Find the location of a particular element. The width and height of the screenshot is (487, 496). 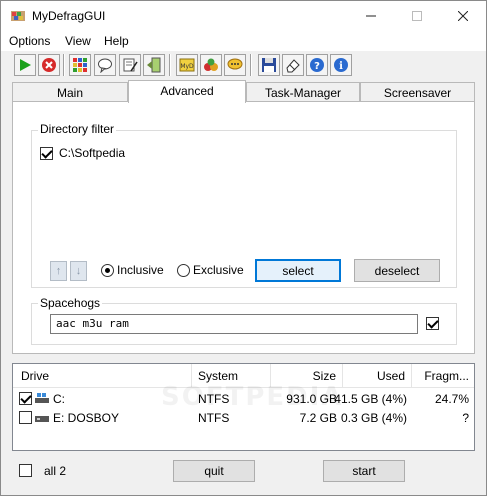

minimize-icon is located at coordinates (371, 16).